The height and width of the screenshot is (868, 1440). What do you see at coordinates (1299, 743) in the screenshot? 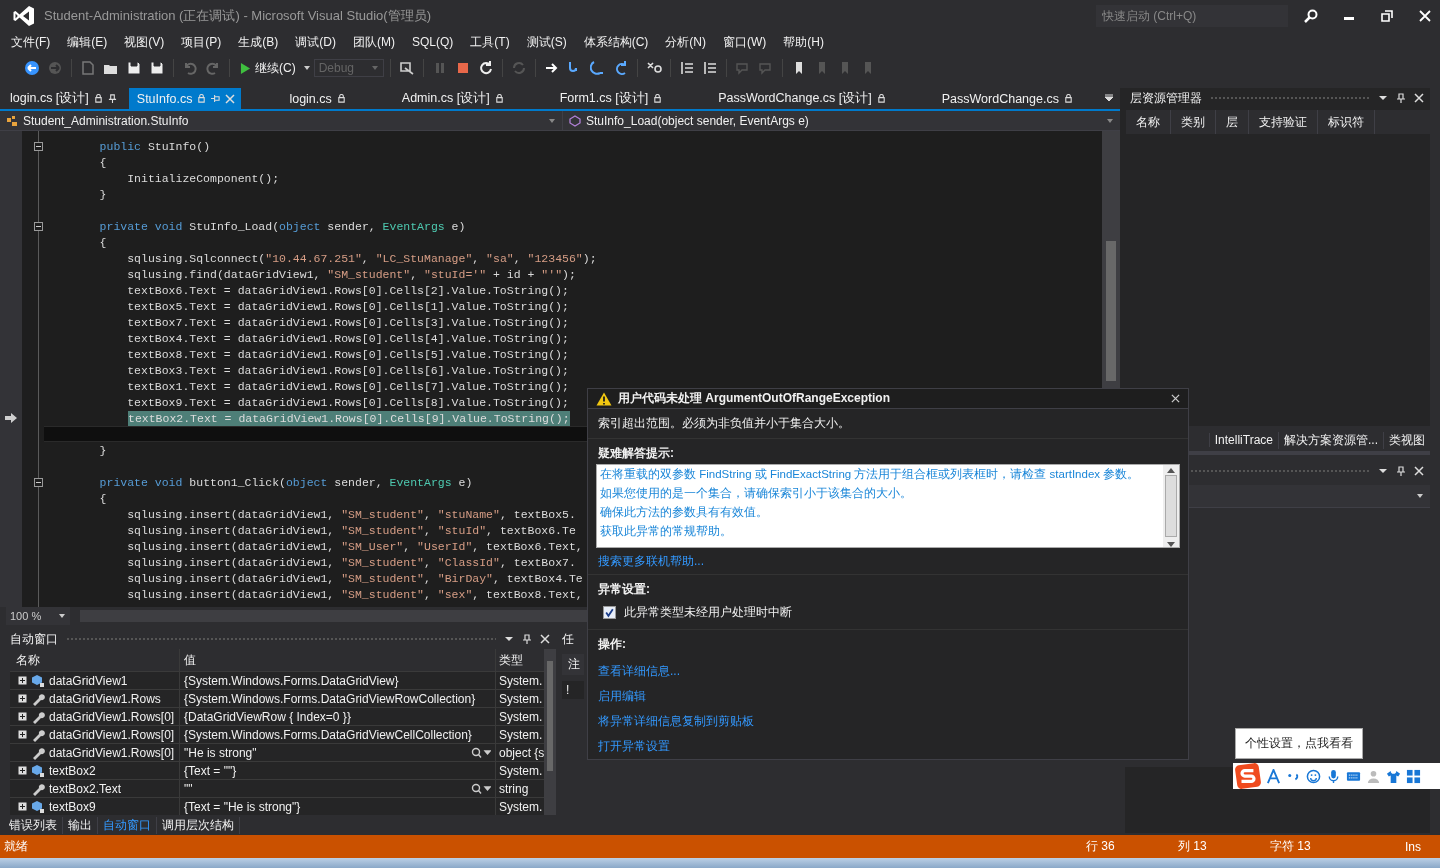
I see `tooltip: 个性设置，点我看看` at bounding box center [1299, 743].